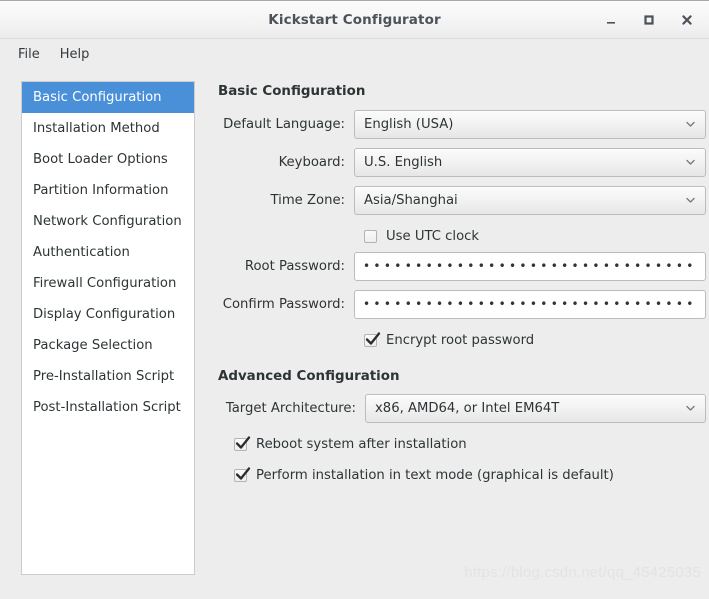 The height and width of the screenshot is (599, 709). Describe the element at coordinates (29, 54) in the screenshot. I see `menu-item-file: File` at that location.